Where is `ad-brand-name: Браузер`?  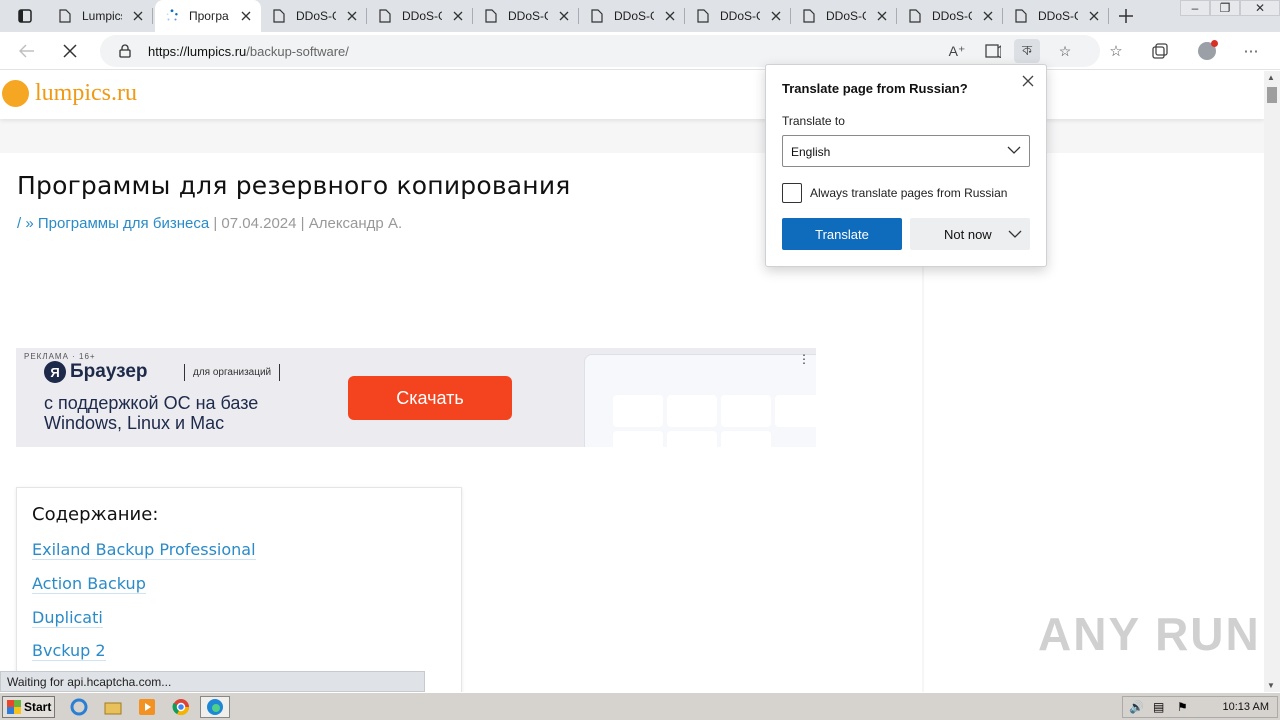 ad-brand-name: Браузер is located at coordinates (109, 371).